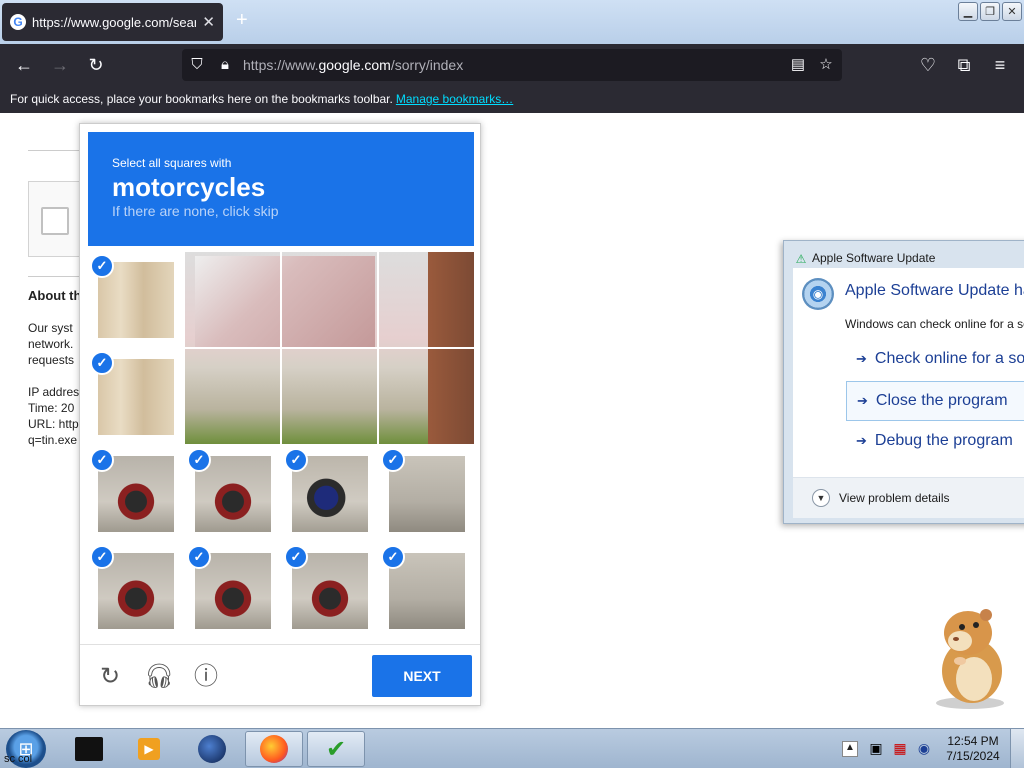 The width and height of the screenshot is (1024, 768). I want to click on clock-date: 7/15/2024, so click(973, 756).